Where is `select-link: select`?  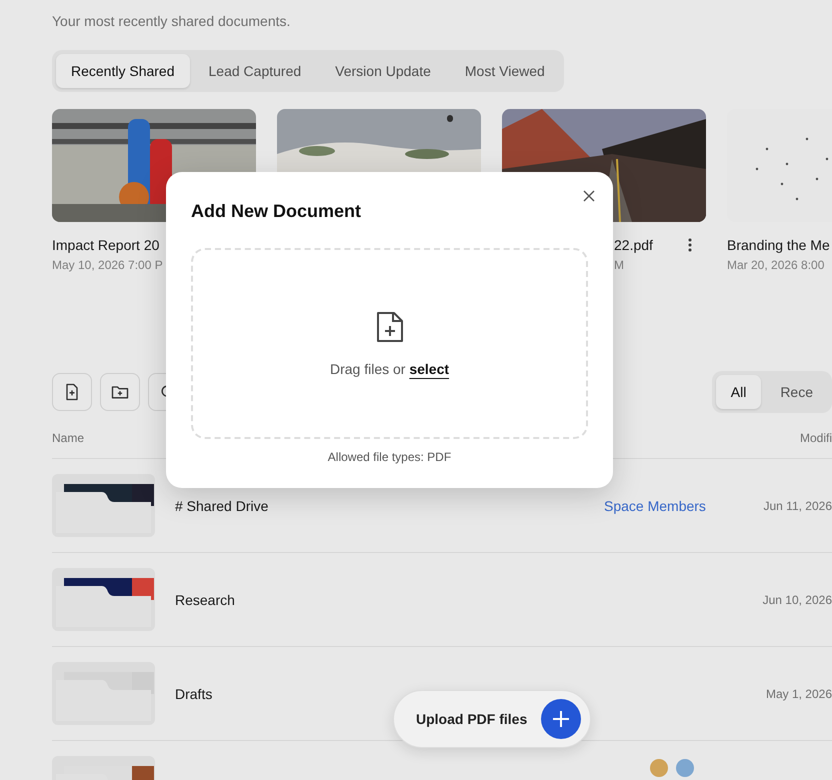 select-link: select is located at coordinates (429, 368).